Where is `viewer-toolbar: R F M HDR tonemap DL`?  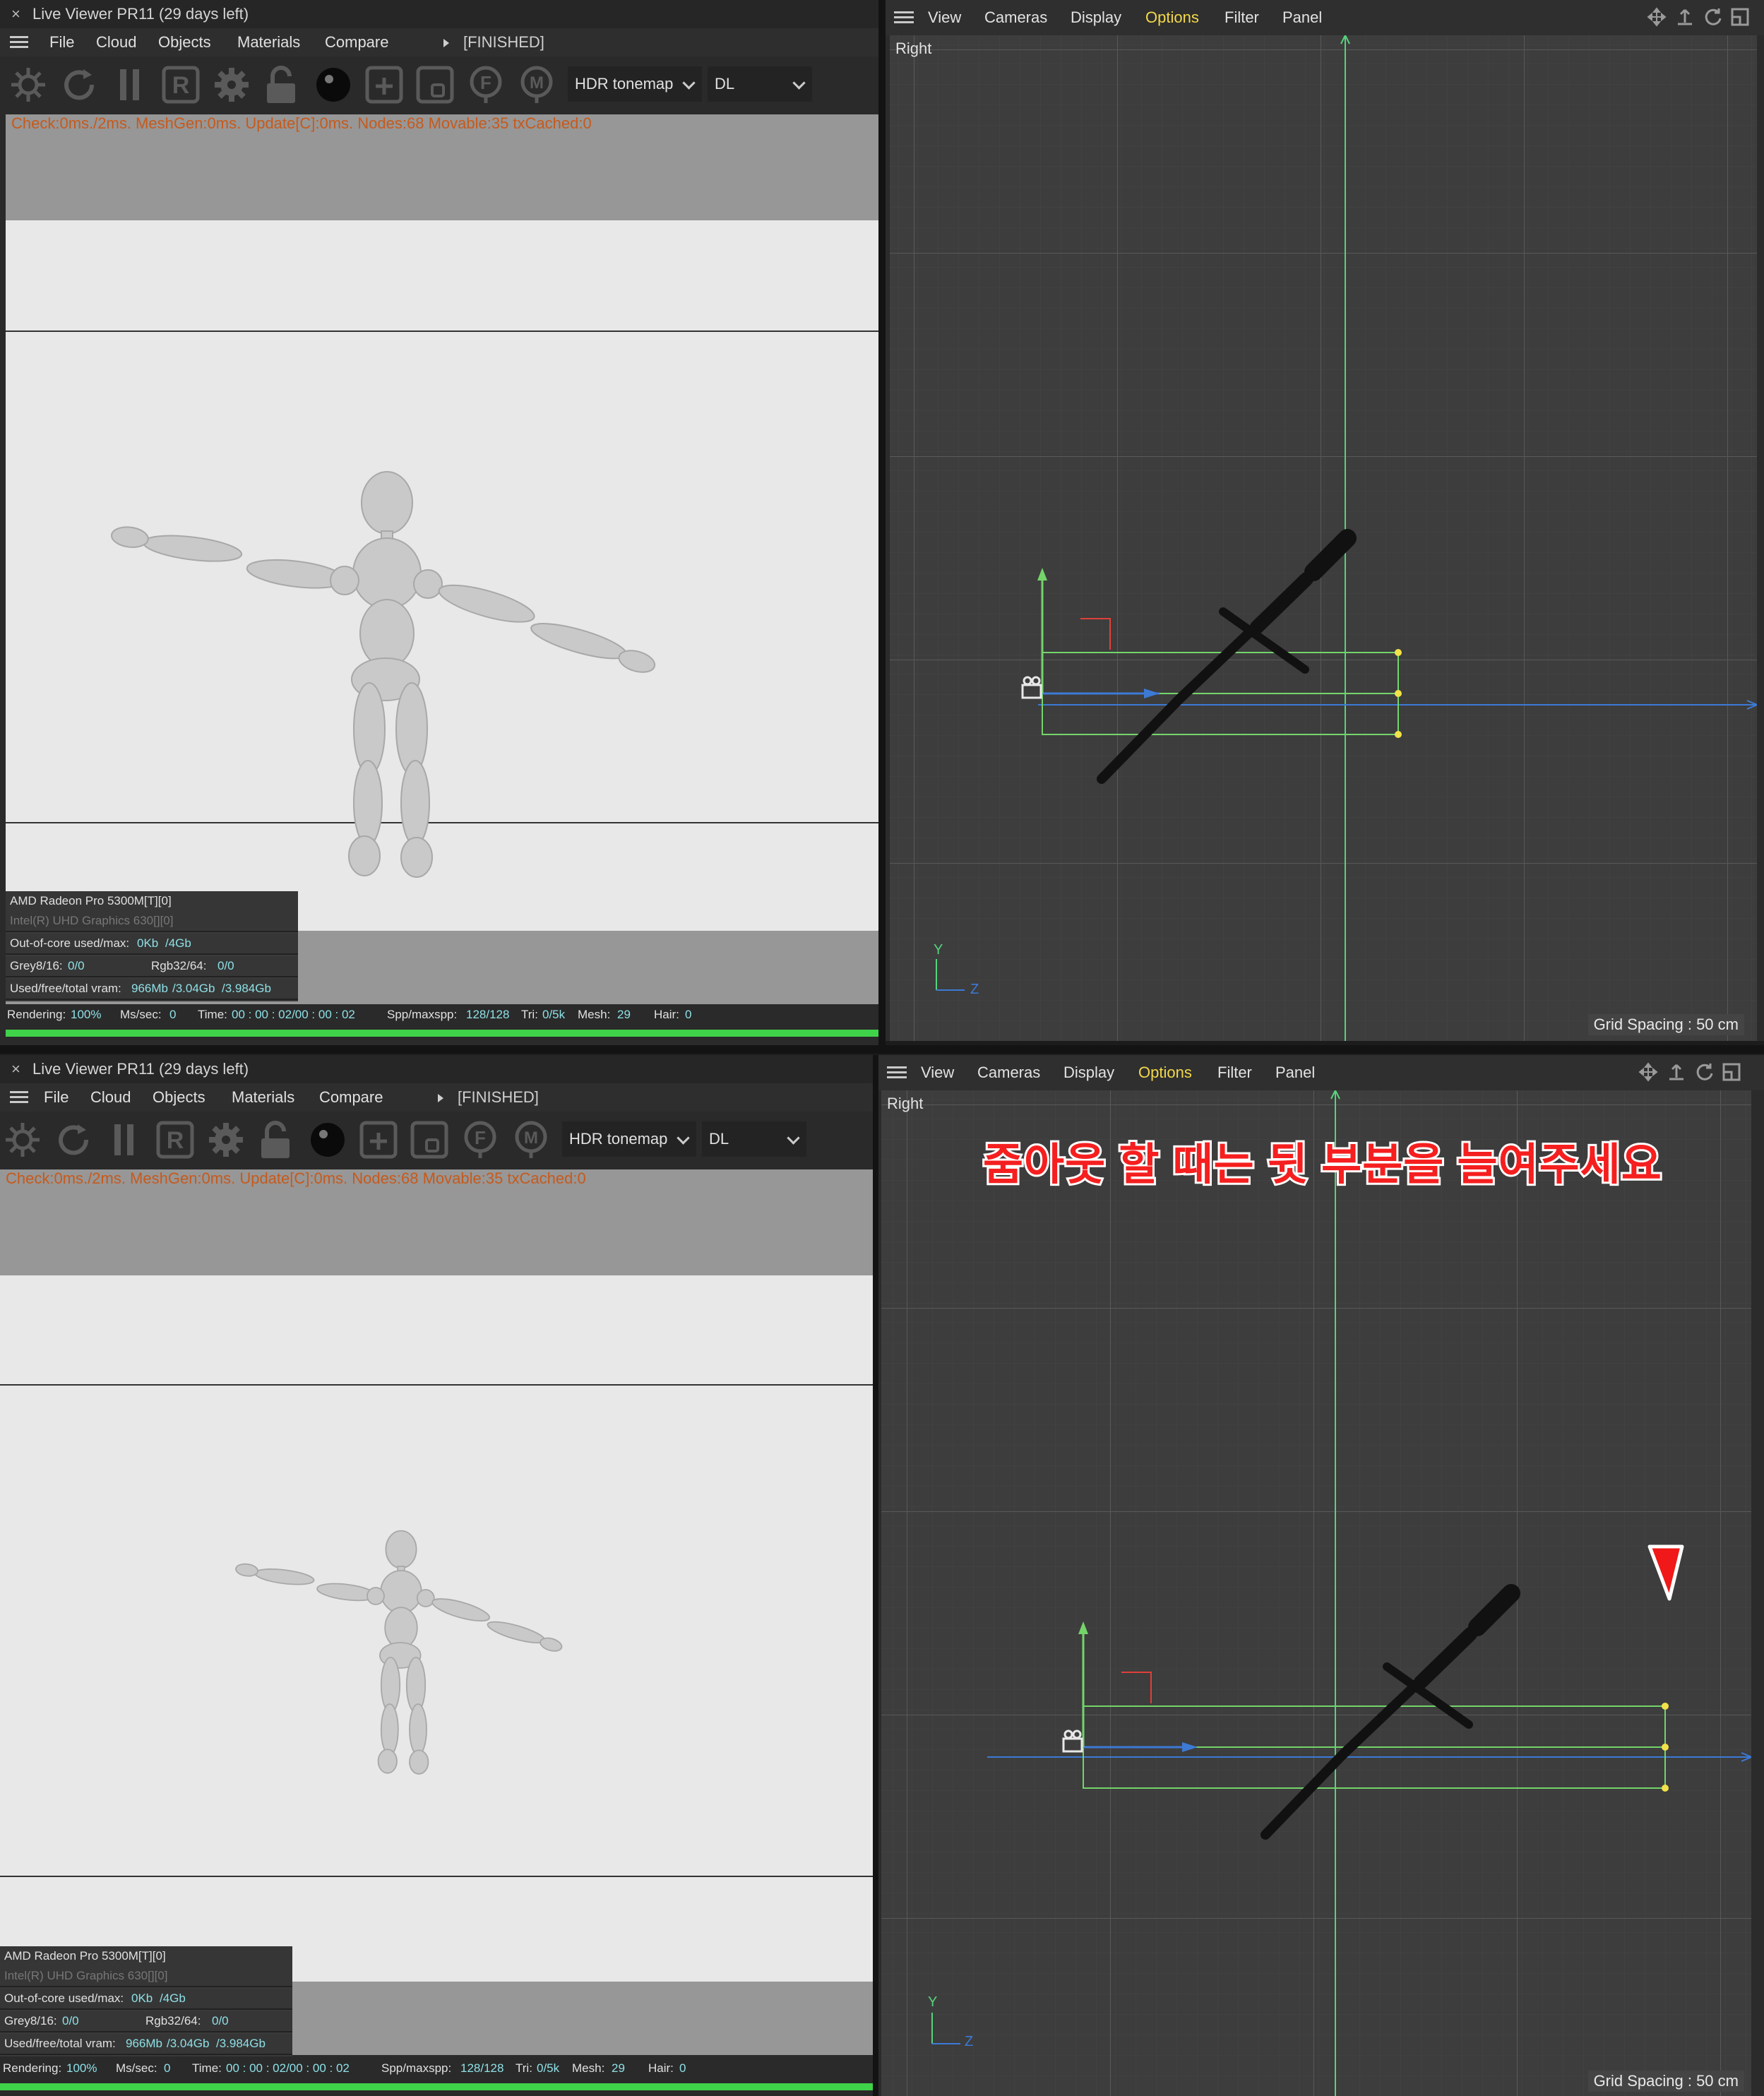
viewer-toolbar: R F M HDR tonemap DL is located at coordinates (436, 1140).